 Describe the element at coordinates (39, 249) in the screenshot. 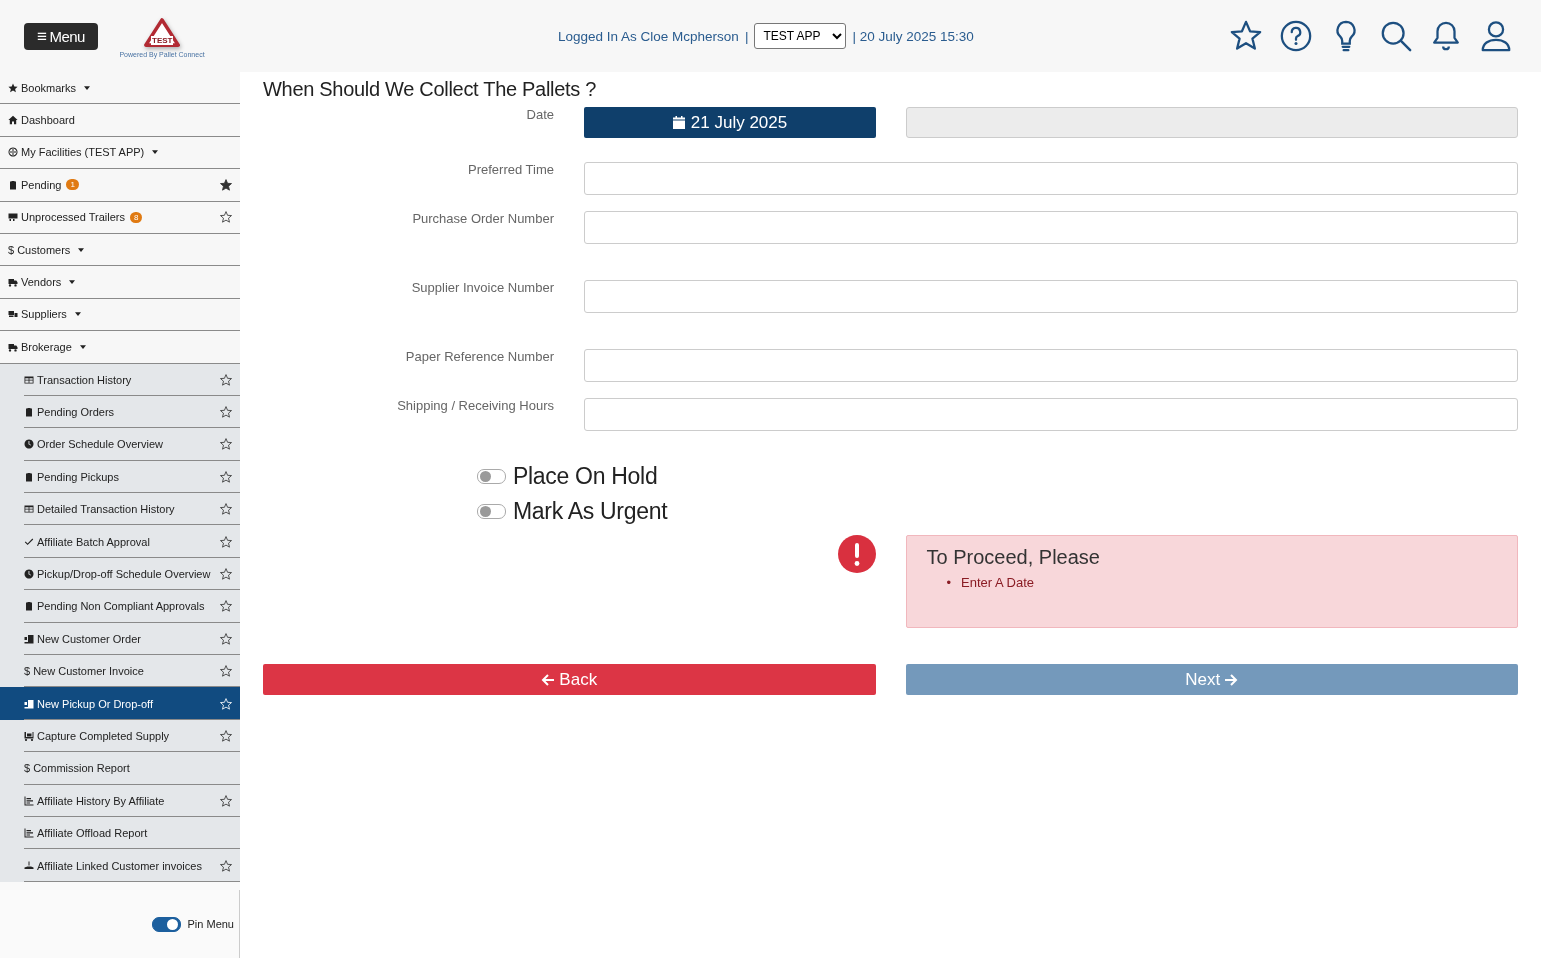

I see `menu-label: $ Customers` at that location.